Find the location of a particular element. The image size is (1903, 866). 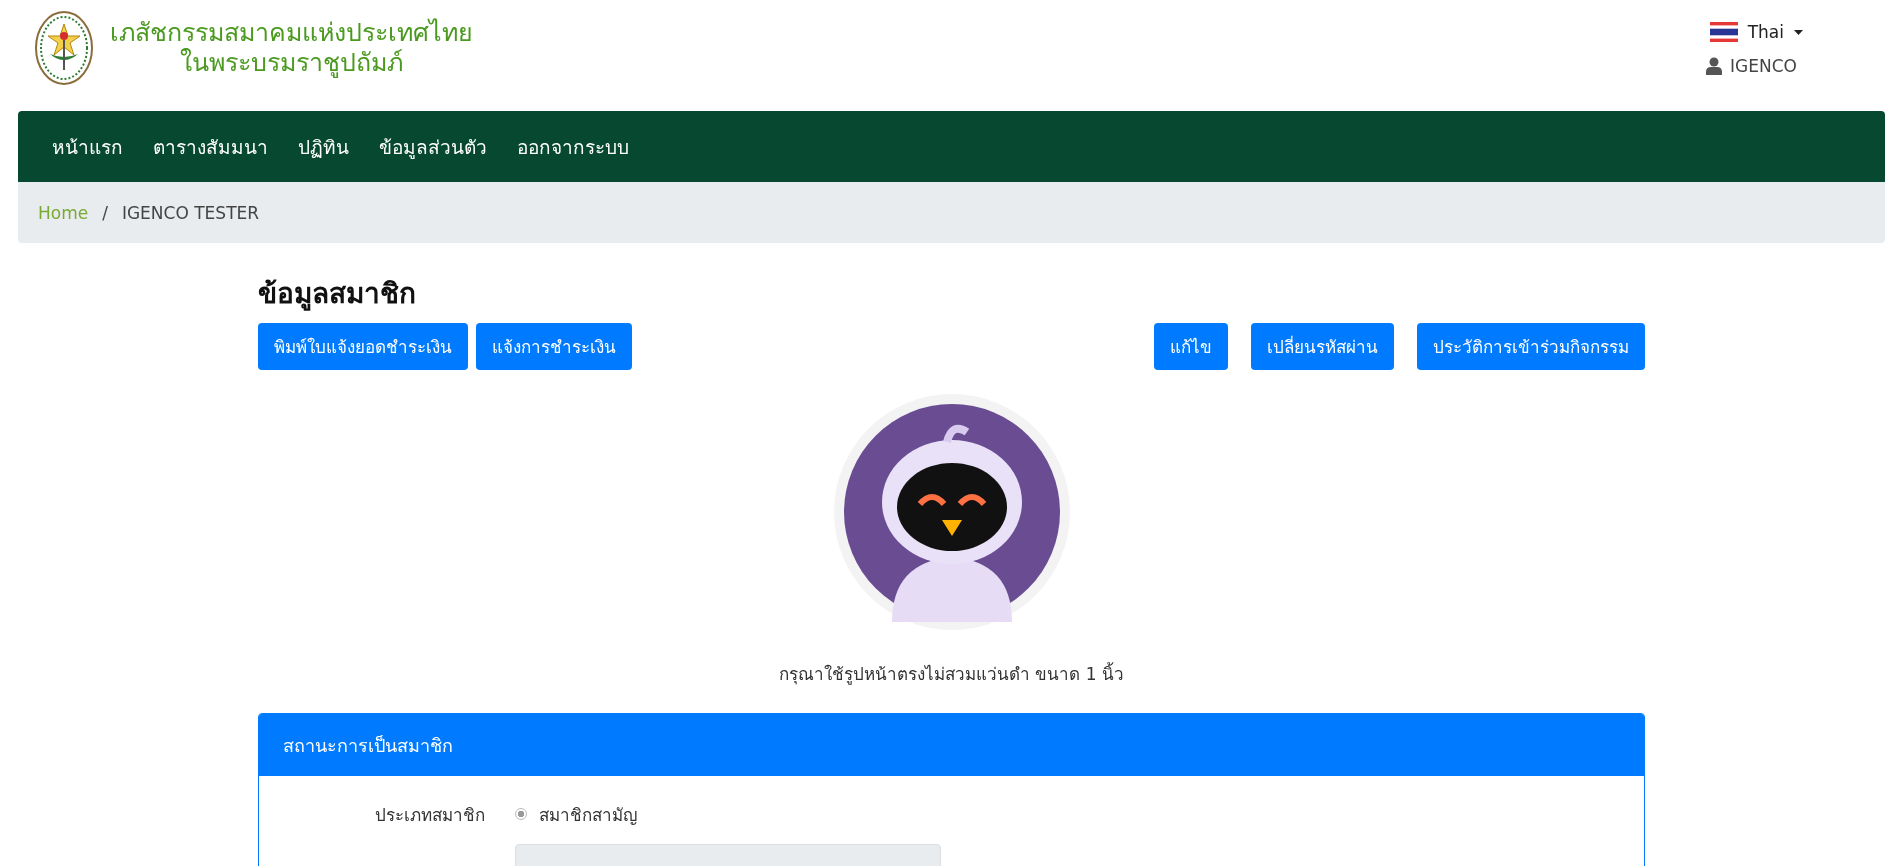

action-button: ประวัติการเข้าร่วมกิจกรรม is located at coordinates (1531, 346).